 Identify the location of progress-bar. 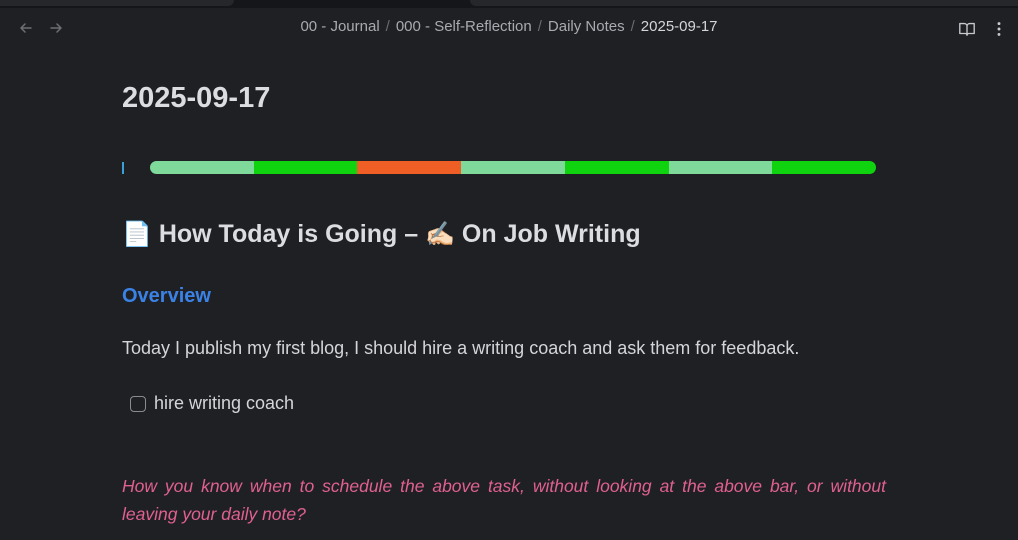
(513, 167).